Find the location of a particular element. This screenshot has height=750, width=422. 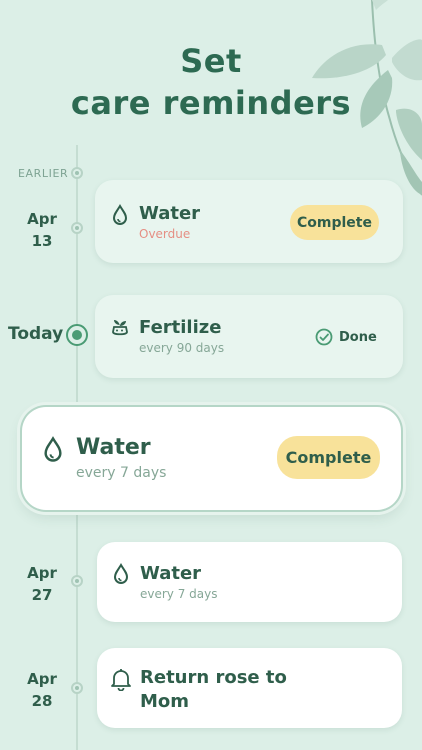

date-day: 27 is located at coordinates (42, 595).